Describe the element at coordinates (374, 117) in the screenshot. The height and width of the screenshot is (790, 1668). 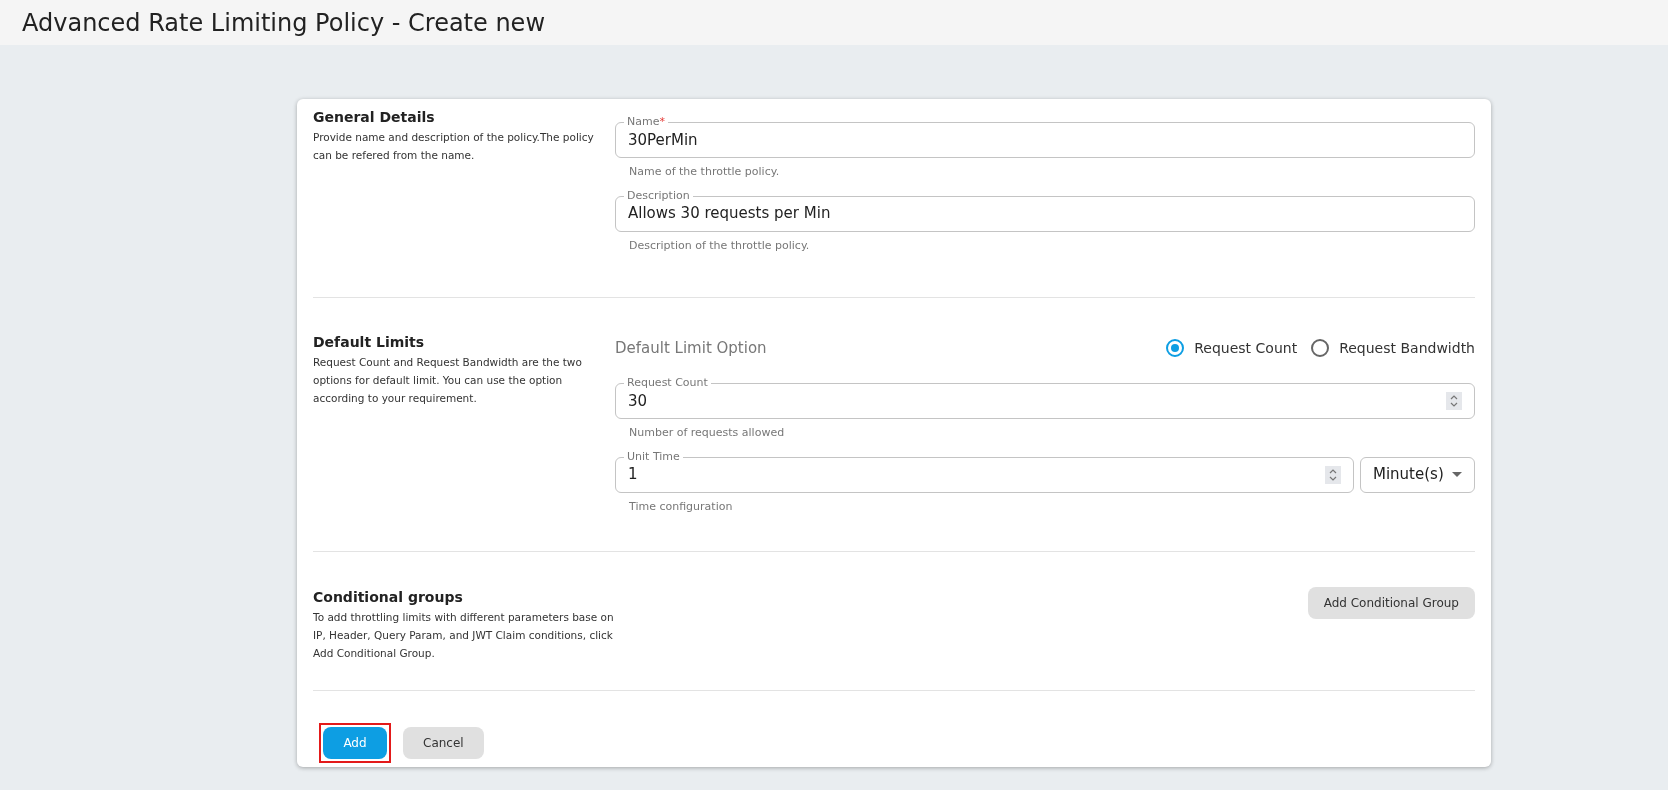
I see `section-title: General Details` at that location.